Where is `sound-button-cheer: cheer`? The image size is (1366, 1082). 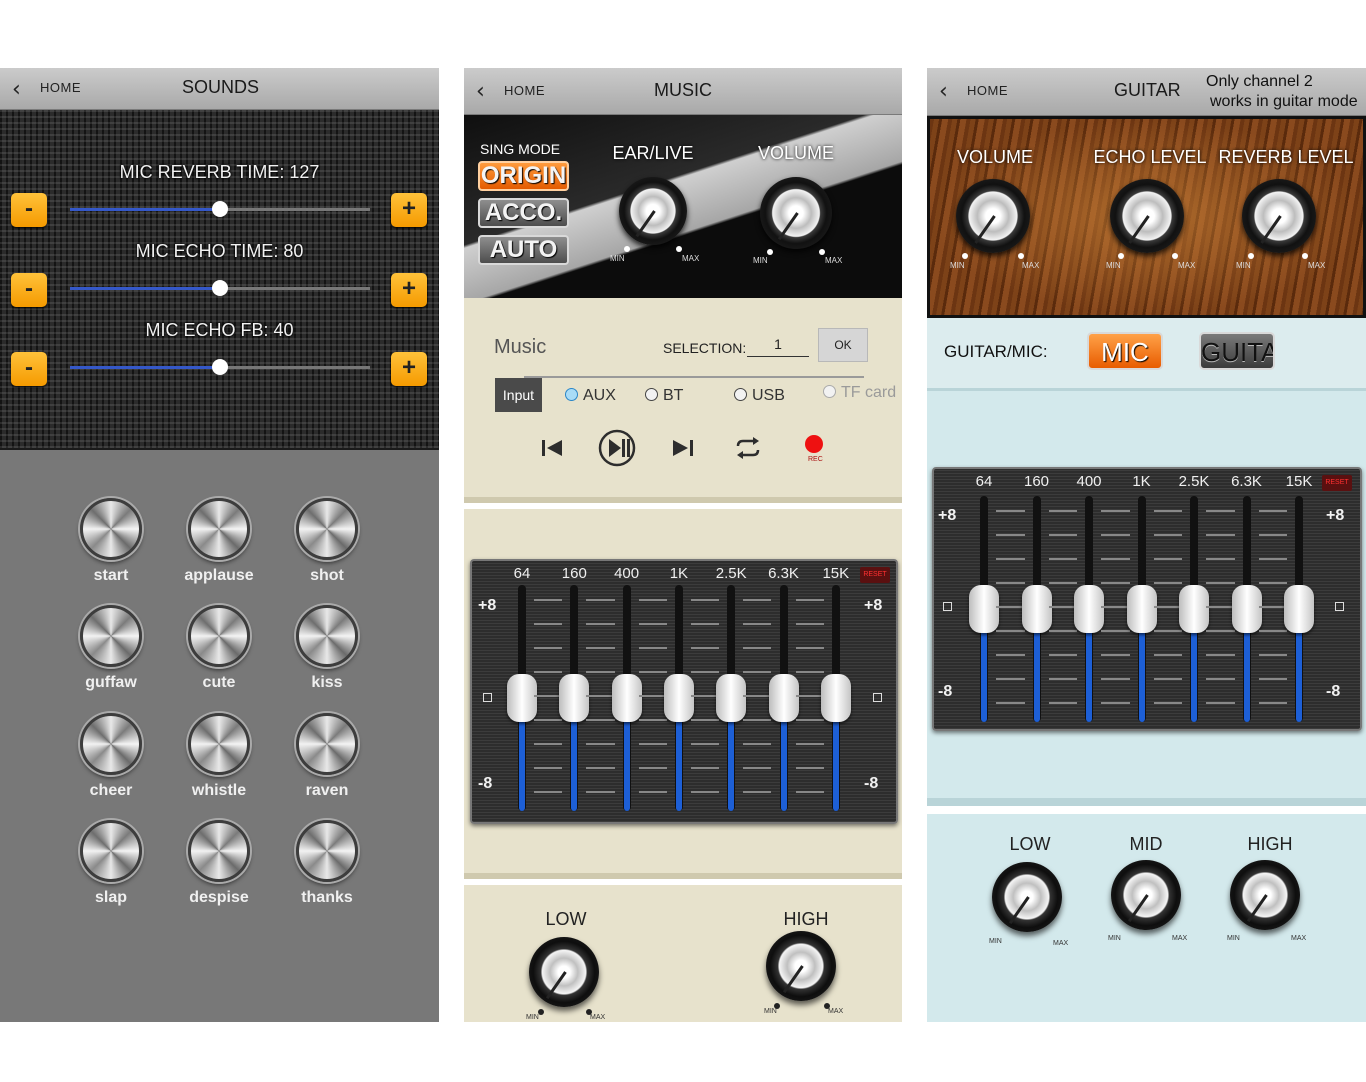
sound-button-cheer: cheer is located at coordinates (111, 756).